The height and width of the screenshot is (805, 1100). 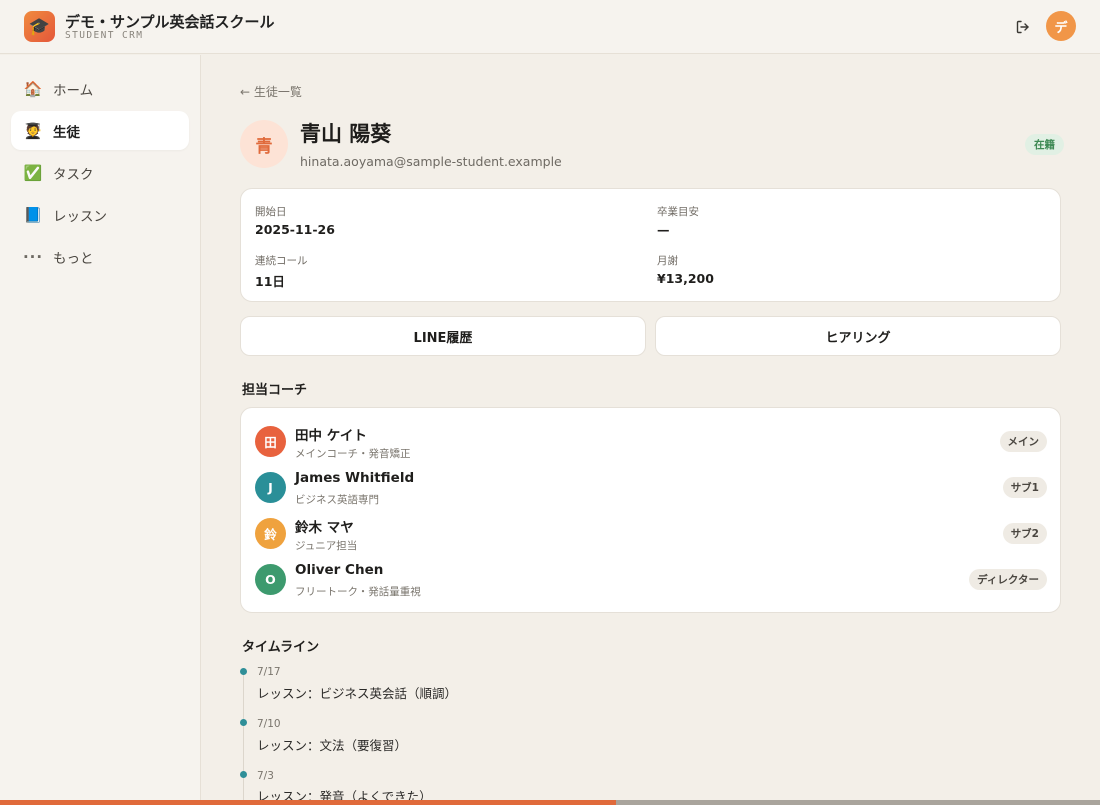 What do you see at coordinates (1023, 27) in the screenshot?
I see `logout-icon` at bounding box center [1023, 27].